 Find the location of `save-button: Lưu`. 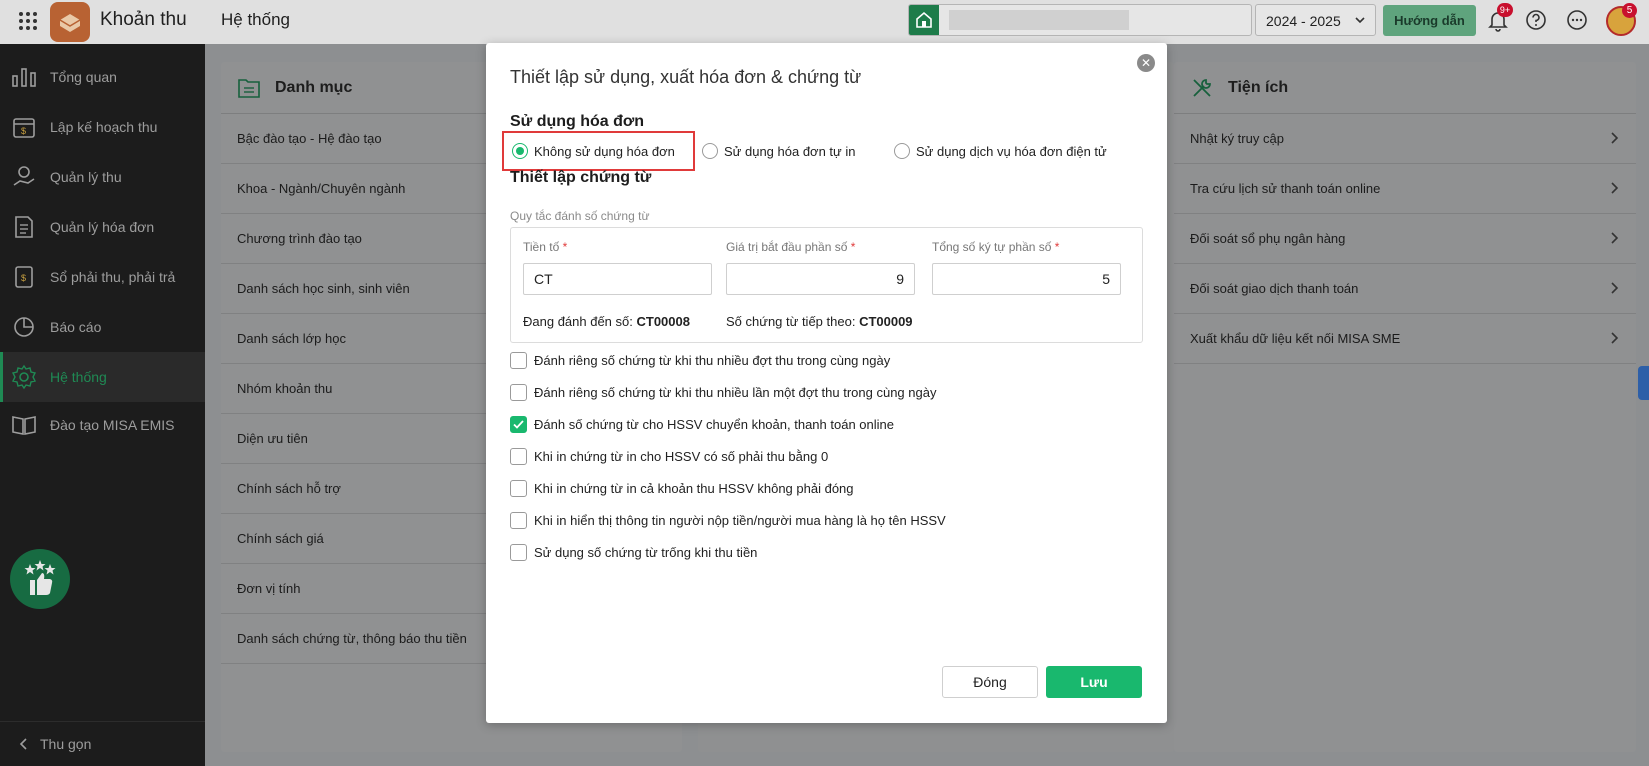

save-button: Lưu is located at coordinates (1094, 682).